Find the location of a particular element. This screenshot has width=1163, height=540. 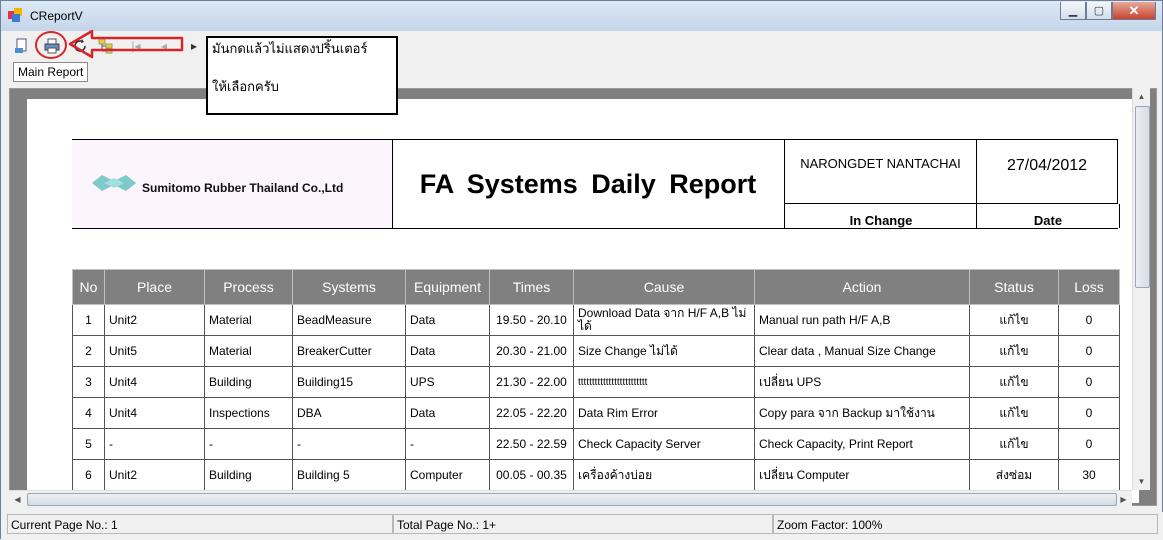

cell: Data Rim Error is located at coordinates (664, 413).